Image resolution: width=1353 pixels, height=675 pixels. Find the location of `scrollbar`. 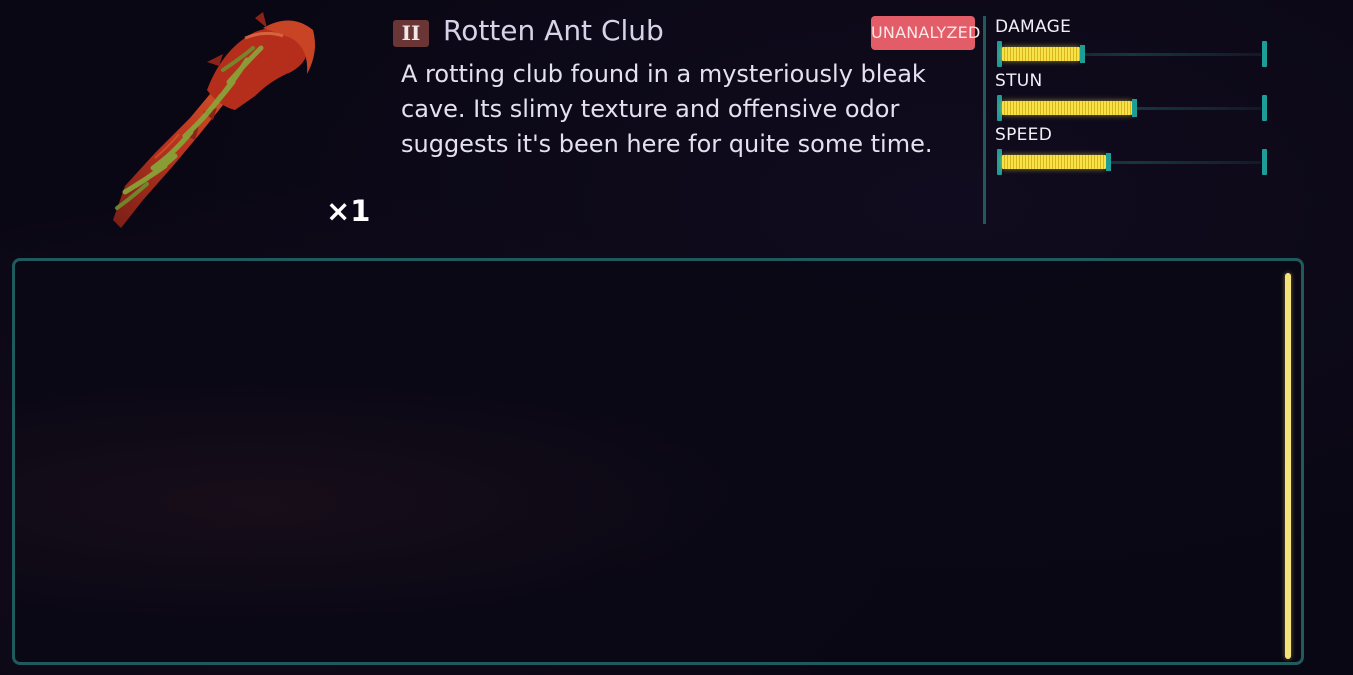

scrollbar is located at coordinates (1288, 466).